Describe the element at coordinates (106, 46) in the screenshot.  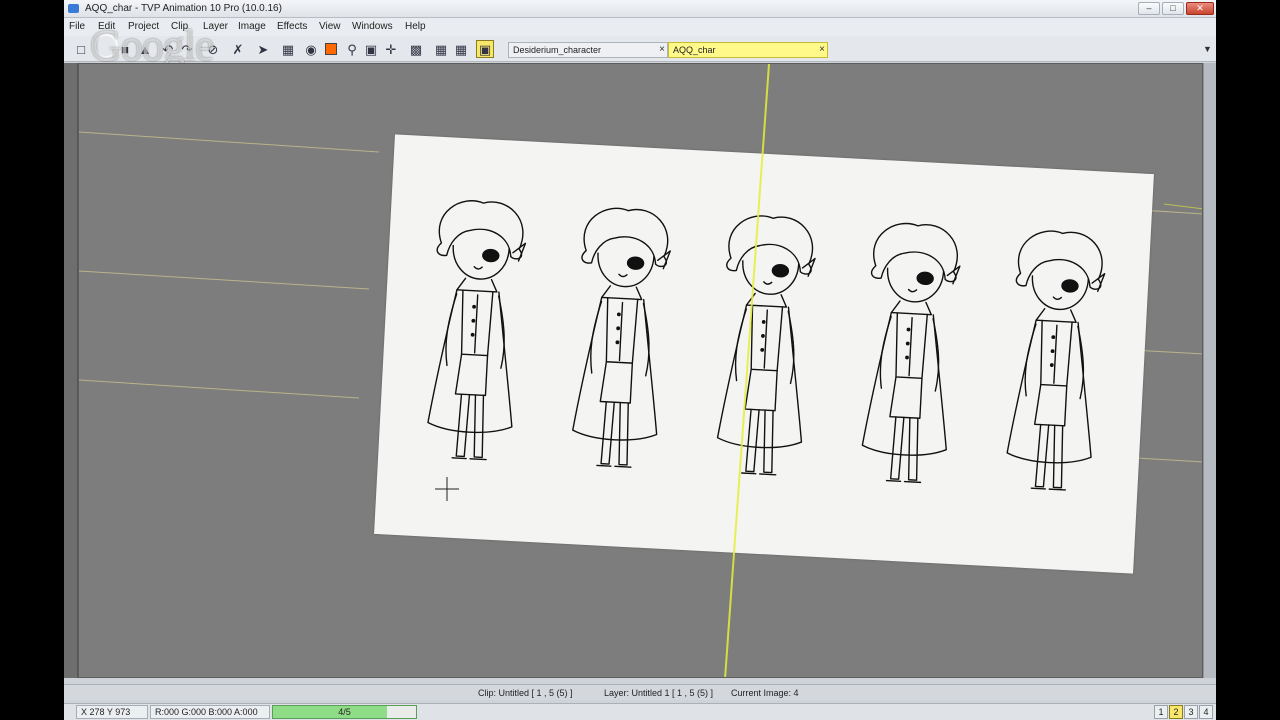
I see `camera-overlay-icon` at that location.